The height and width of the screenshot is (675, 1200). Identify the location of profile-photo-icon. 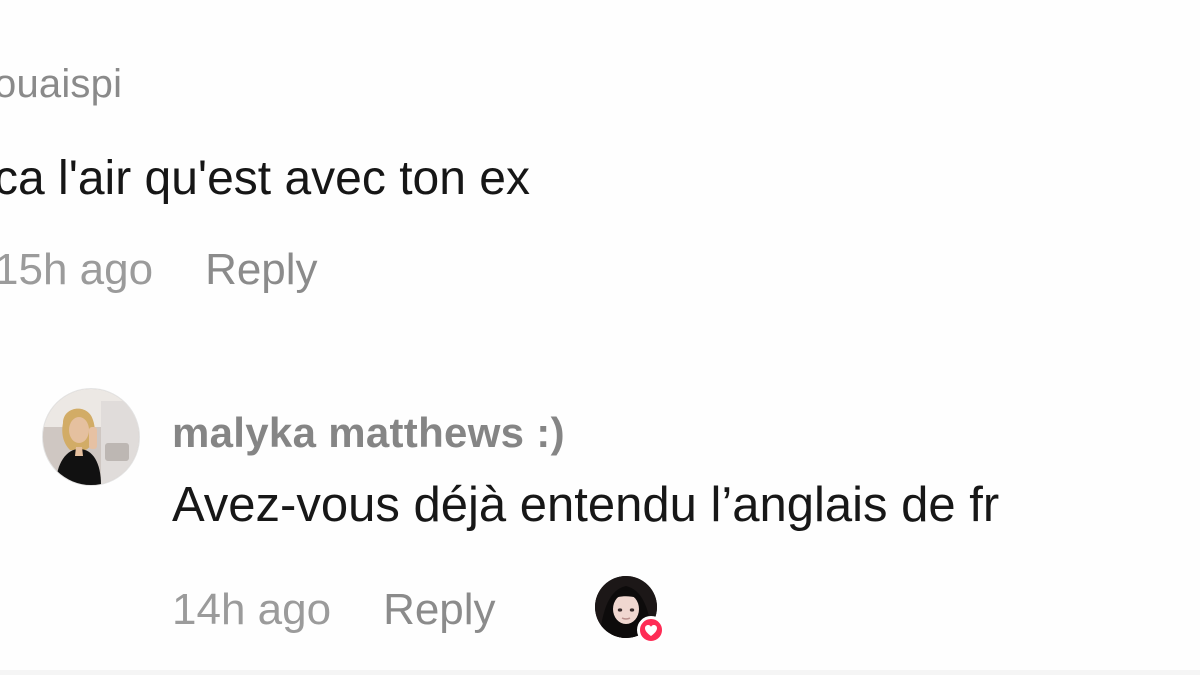
(91, 437).